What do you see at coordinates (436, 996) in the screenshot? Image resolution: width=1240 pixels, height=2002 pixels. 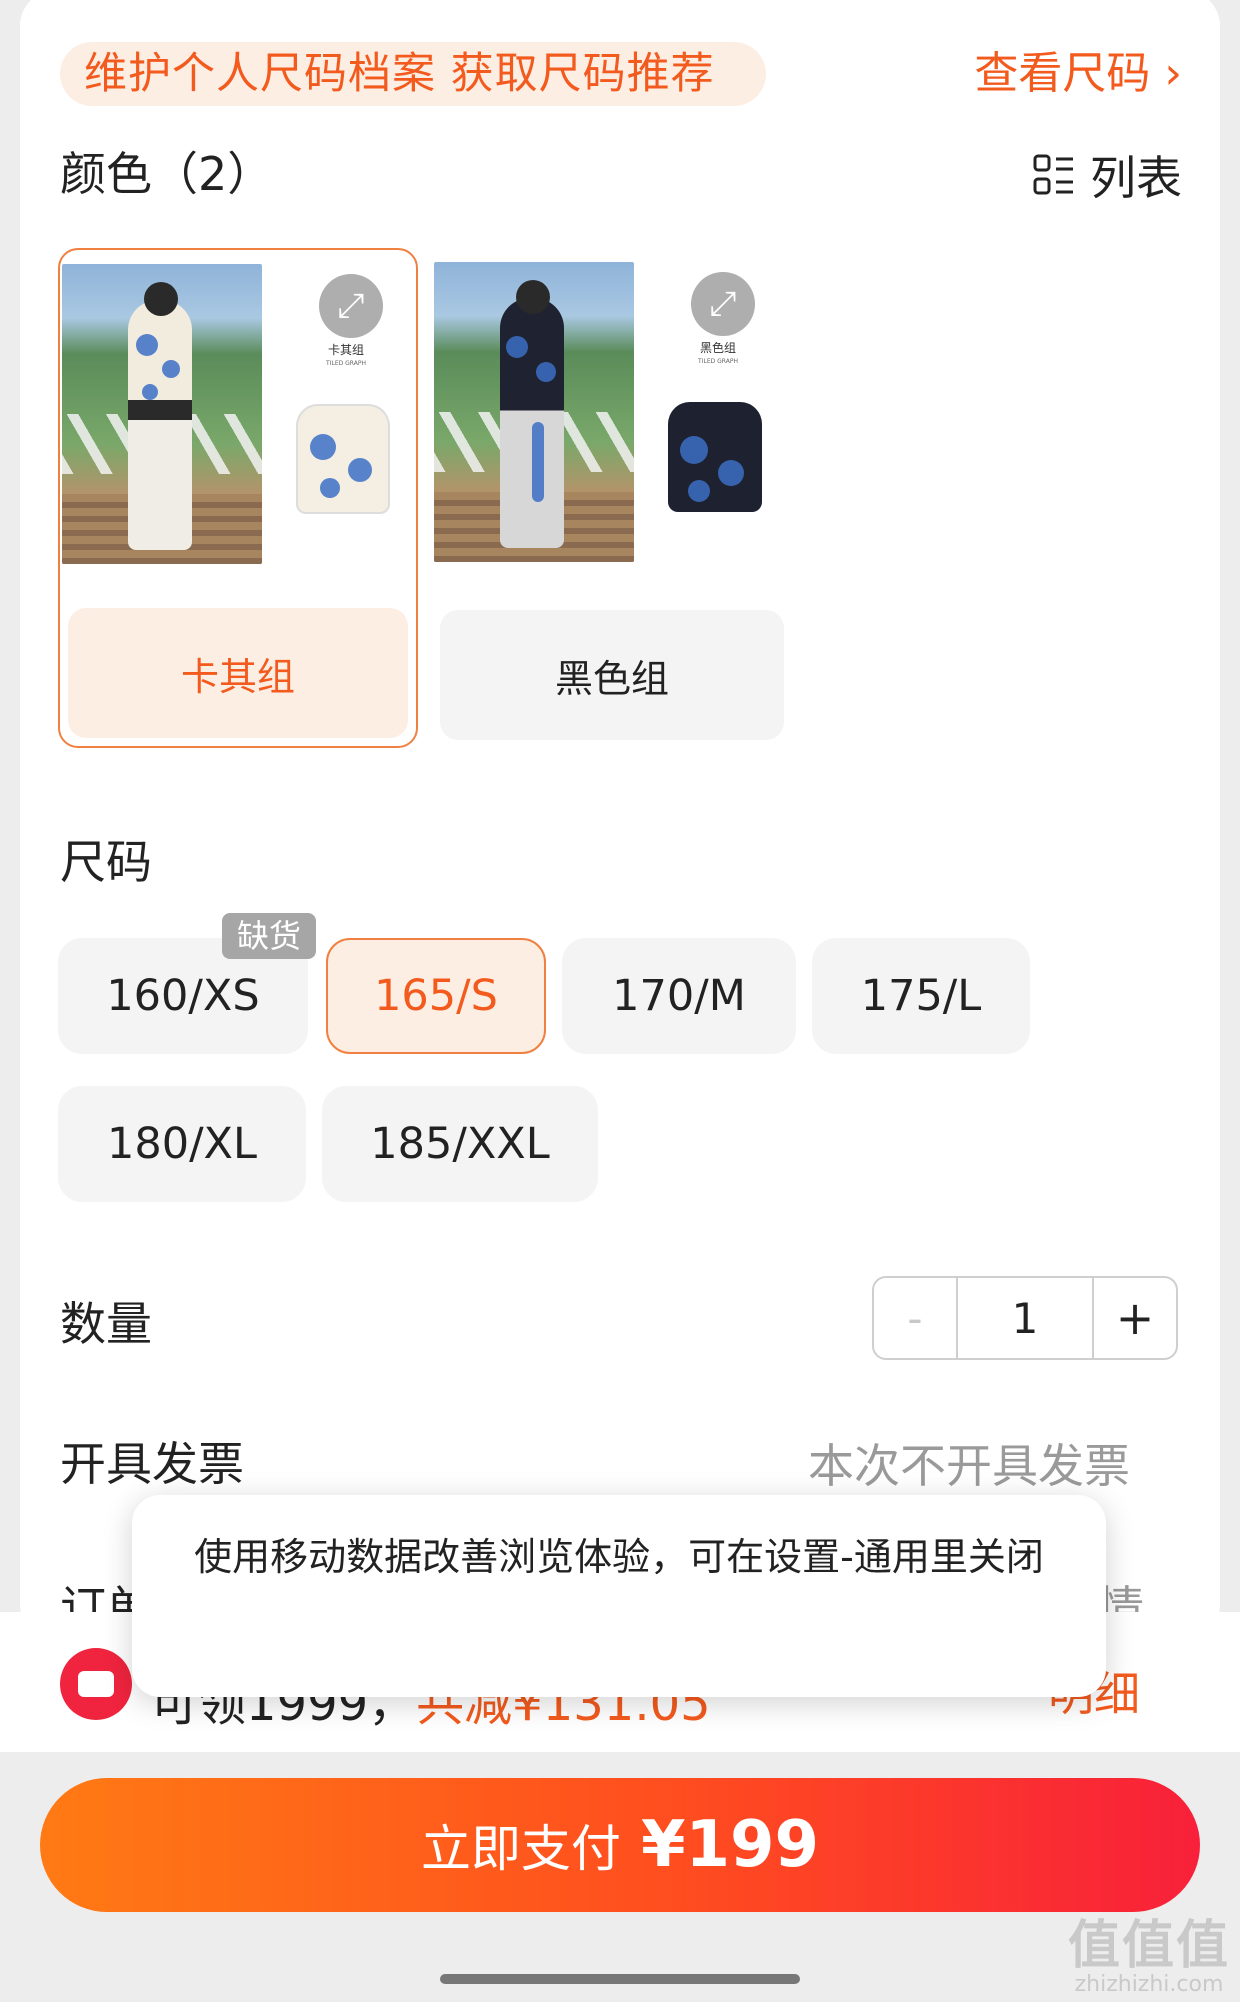 I see `size-option-165: 165/S` at bounding box center [436, 996].